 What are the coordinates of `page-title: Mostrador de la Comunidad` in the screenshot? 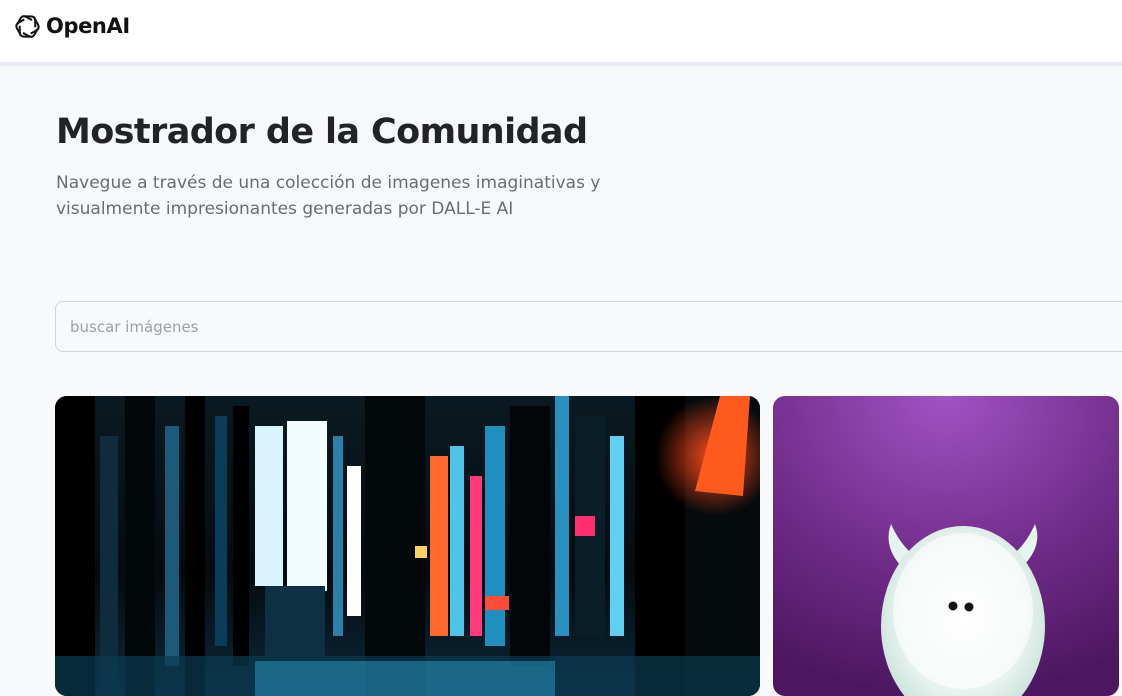 It's located at (322, 132).